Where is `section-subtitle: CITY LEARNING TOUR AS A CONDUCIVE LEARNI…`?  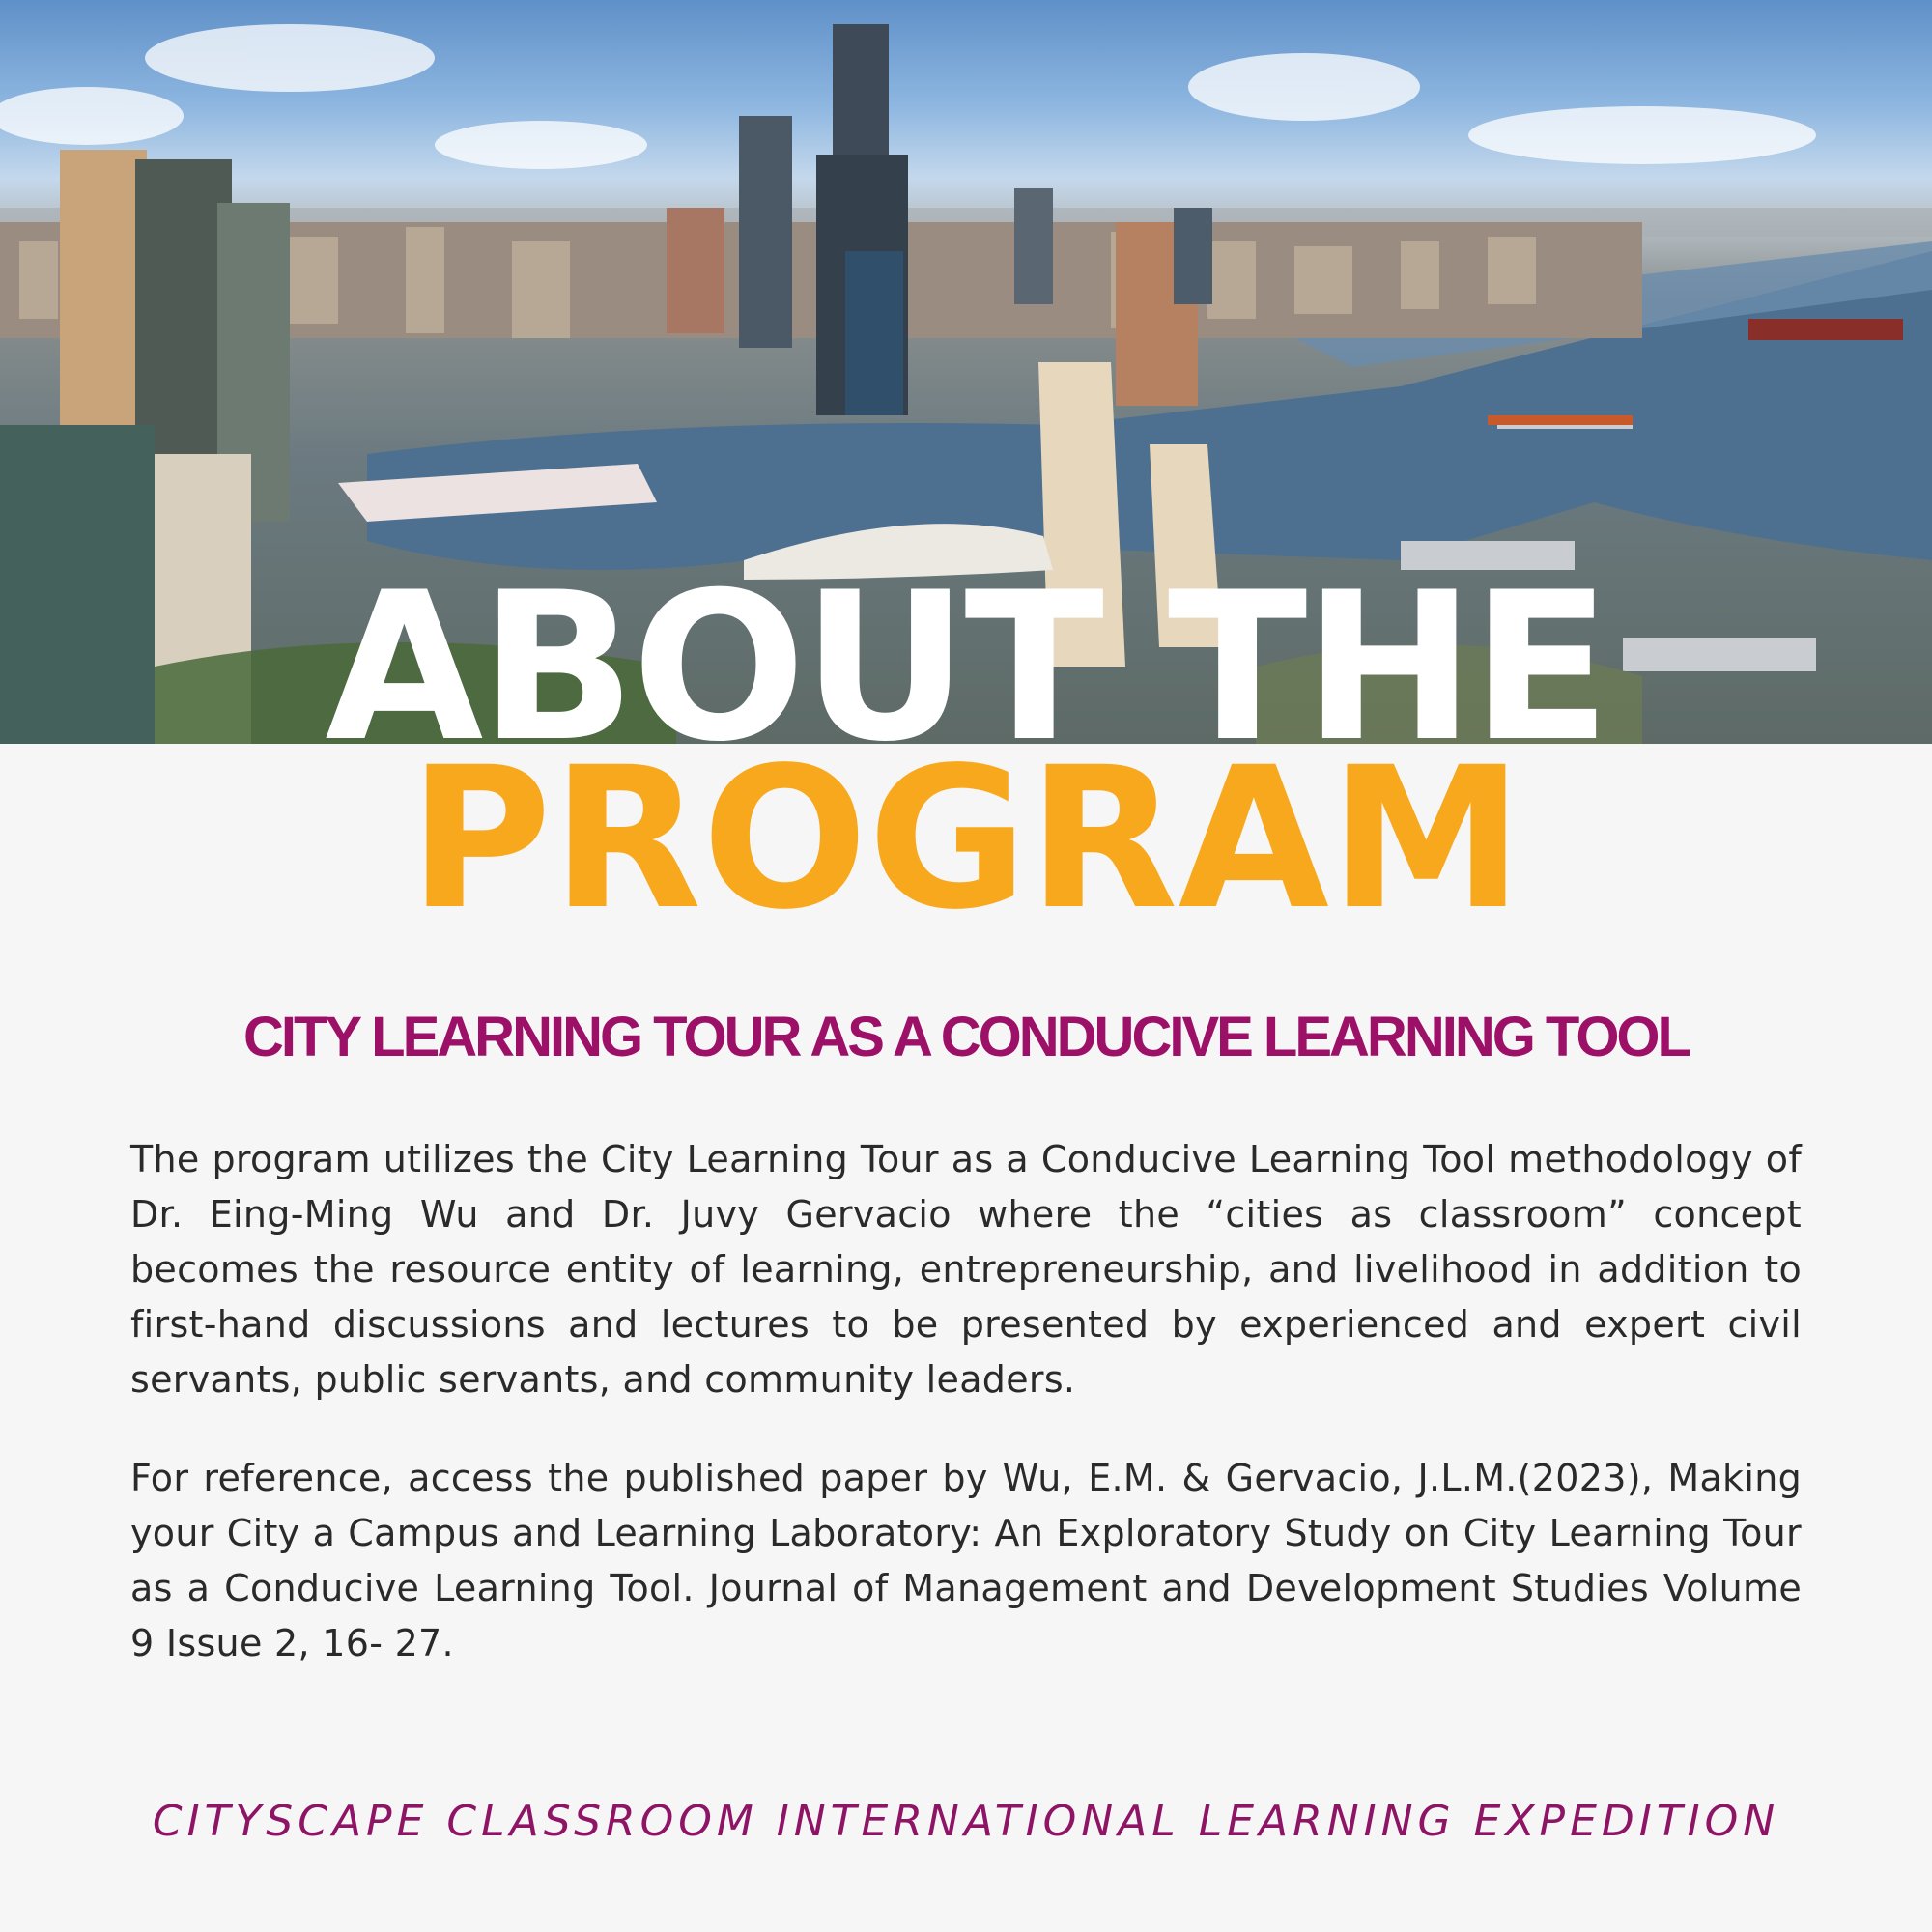
section-subtitle: CITY LEARNING TOUR AS A CONDUCIVE LEARNI… is located at coordinates (967, 1037).